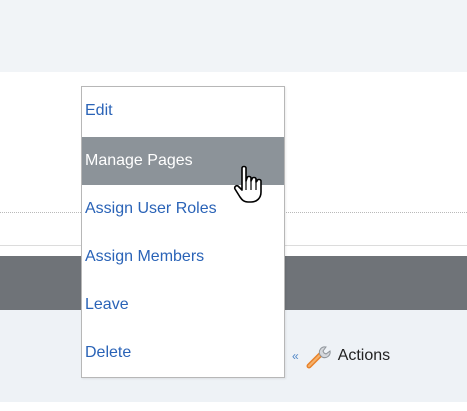 This screenshot has width=467, height=411. Describe the element at coordinates (295, 356) in the screenshot. I see `double-chevron-left-icon: «` at that location.